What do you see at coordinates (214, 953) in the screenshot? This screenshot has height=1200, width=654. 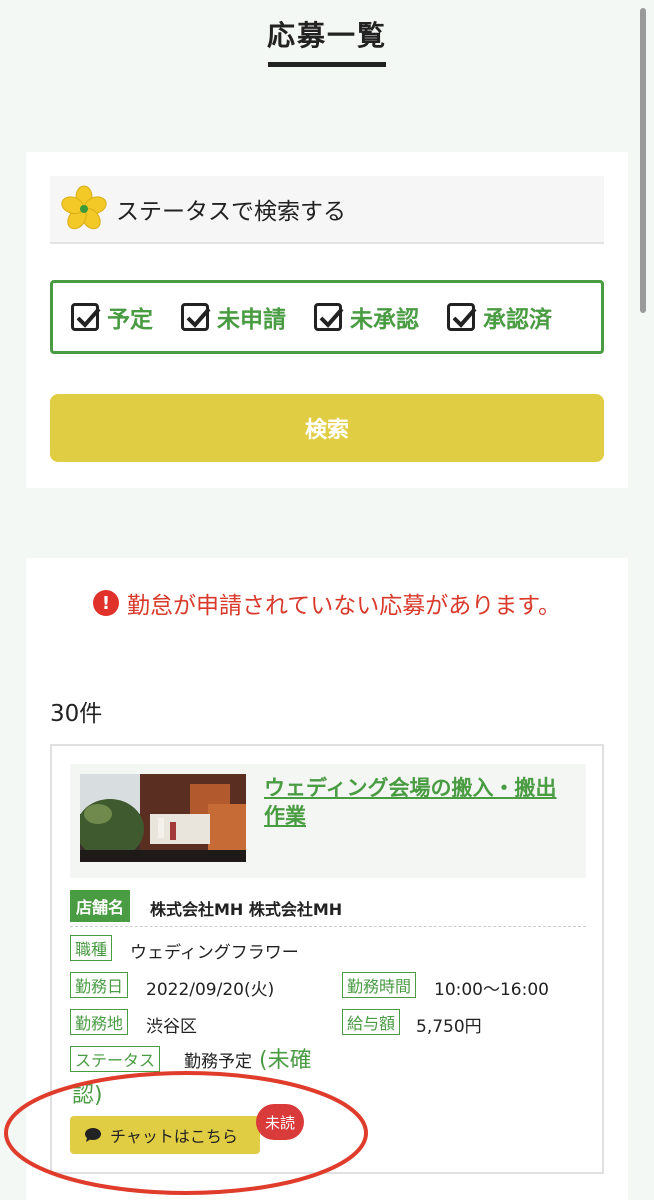 I see `job-type-value: ウェディングフラワー` at bounding box center [214, 953].